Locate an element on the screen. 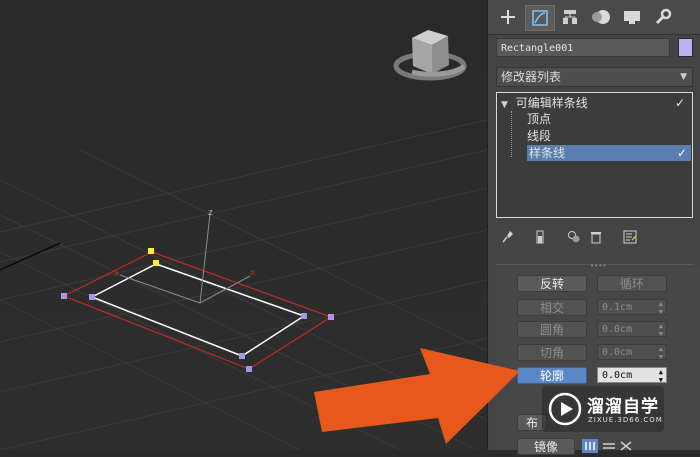 The image size is (700, 457). play-logo-icon is located at coordinates (565, 409).